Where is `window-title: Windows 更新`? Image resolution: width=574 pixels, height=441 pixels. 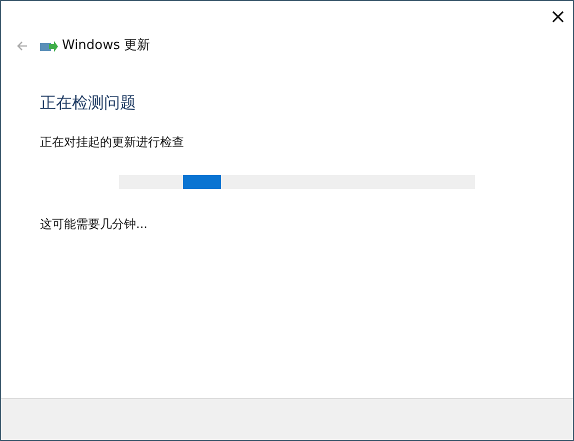 window-title: Windows 更新 is located at coordinates (106, 46).